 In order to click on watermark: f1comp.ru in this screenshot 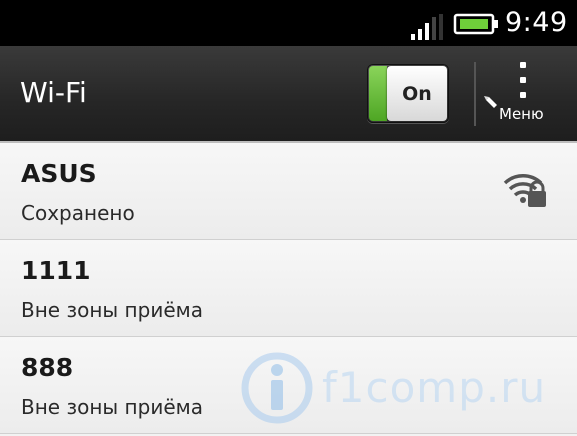, I will do `click(400, 388)`.